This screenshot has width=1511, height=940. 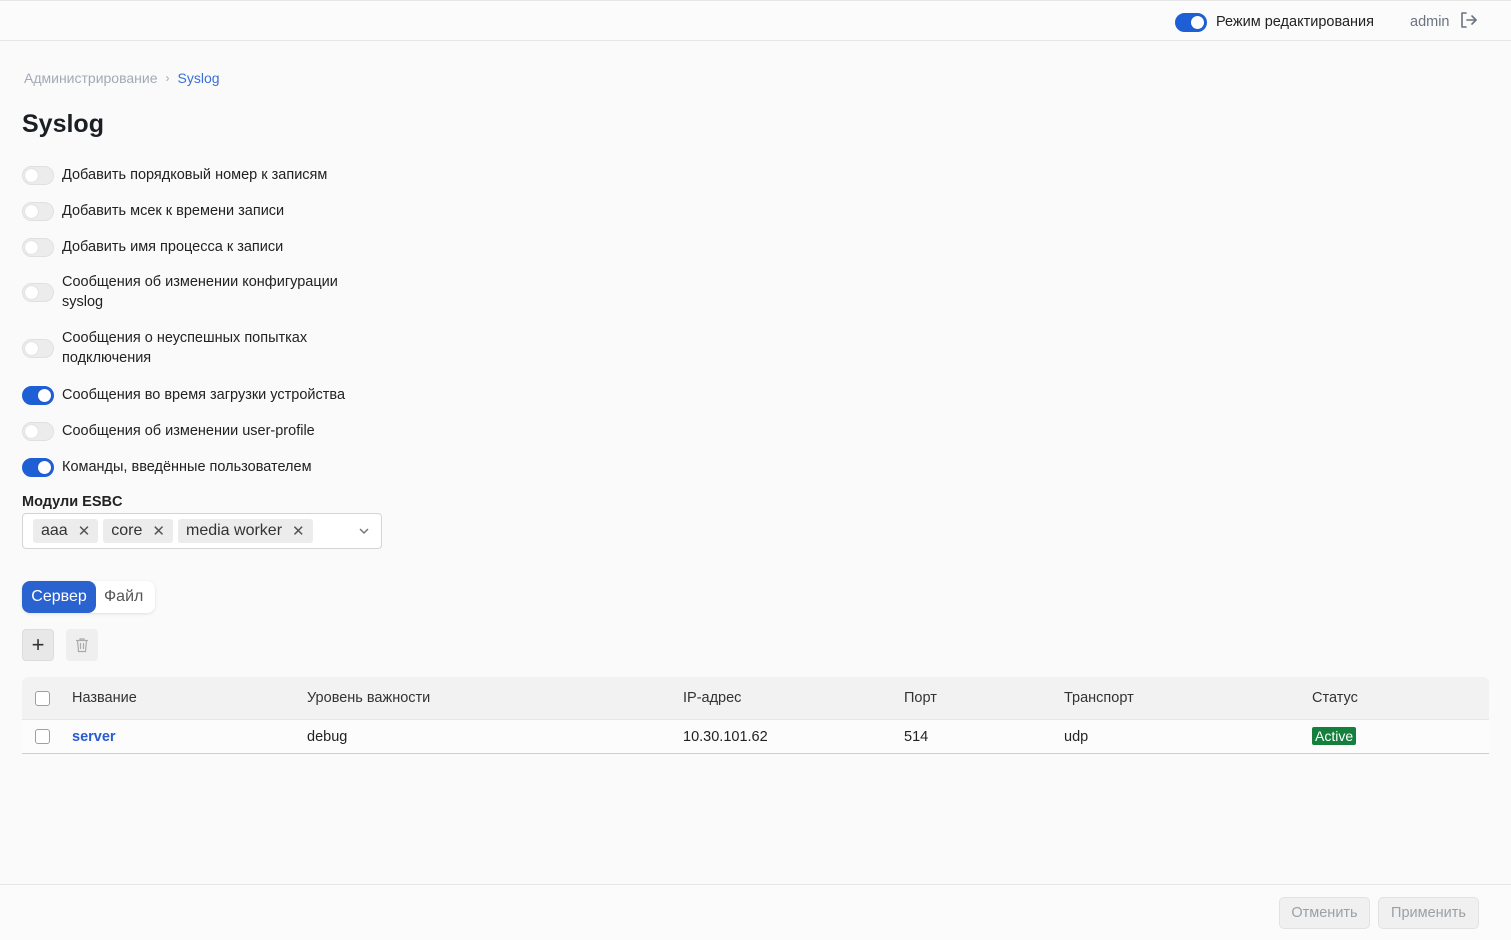 I want to click on row-status: Active, so click(x=1334, y=736).